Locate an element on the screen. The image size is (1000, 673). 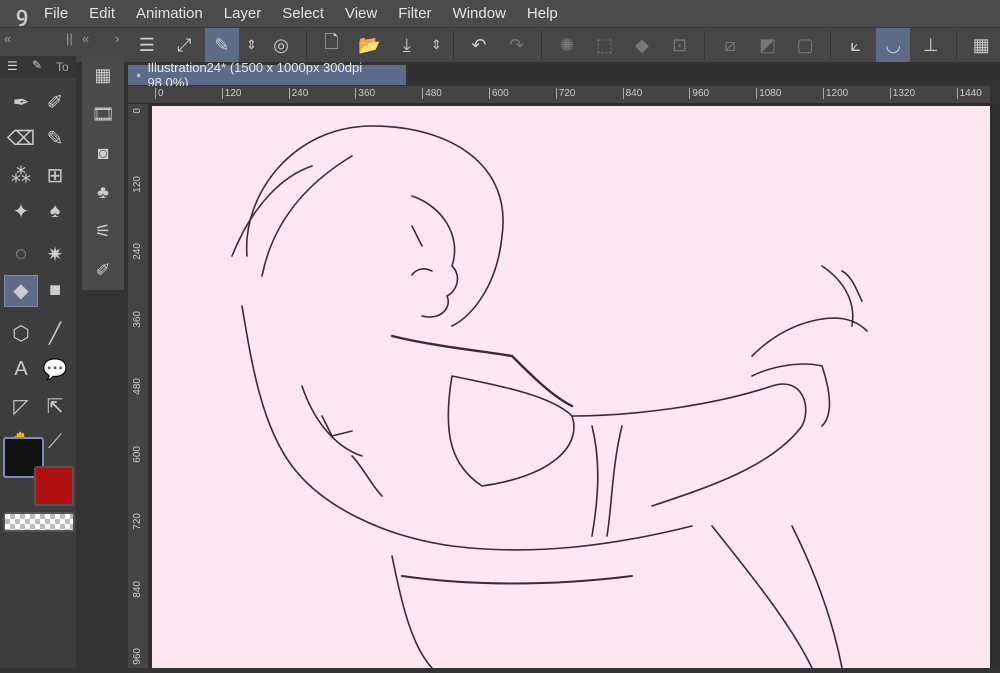
ruler-tick-label: 1200 is located at coordinates (835, 93).